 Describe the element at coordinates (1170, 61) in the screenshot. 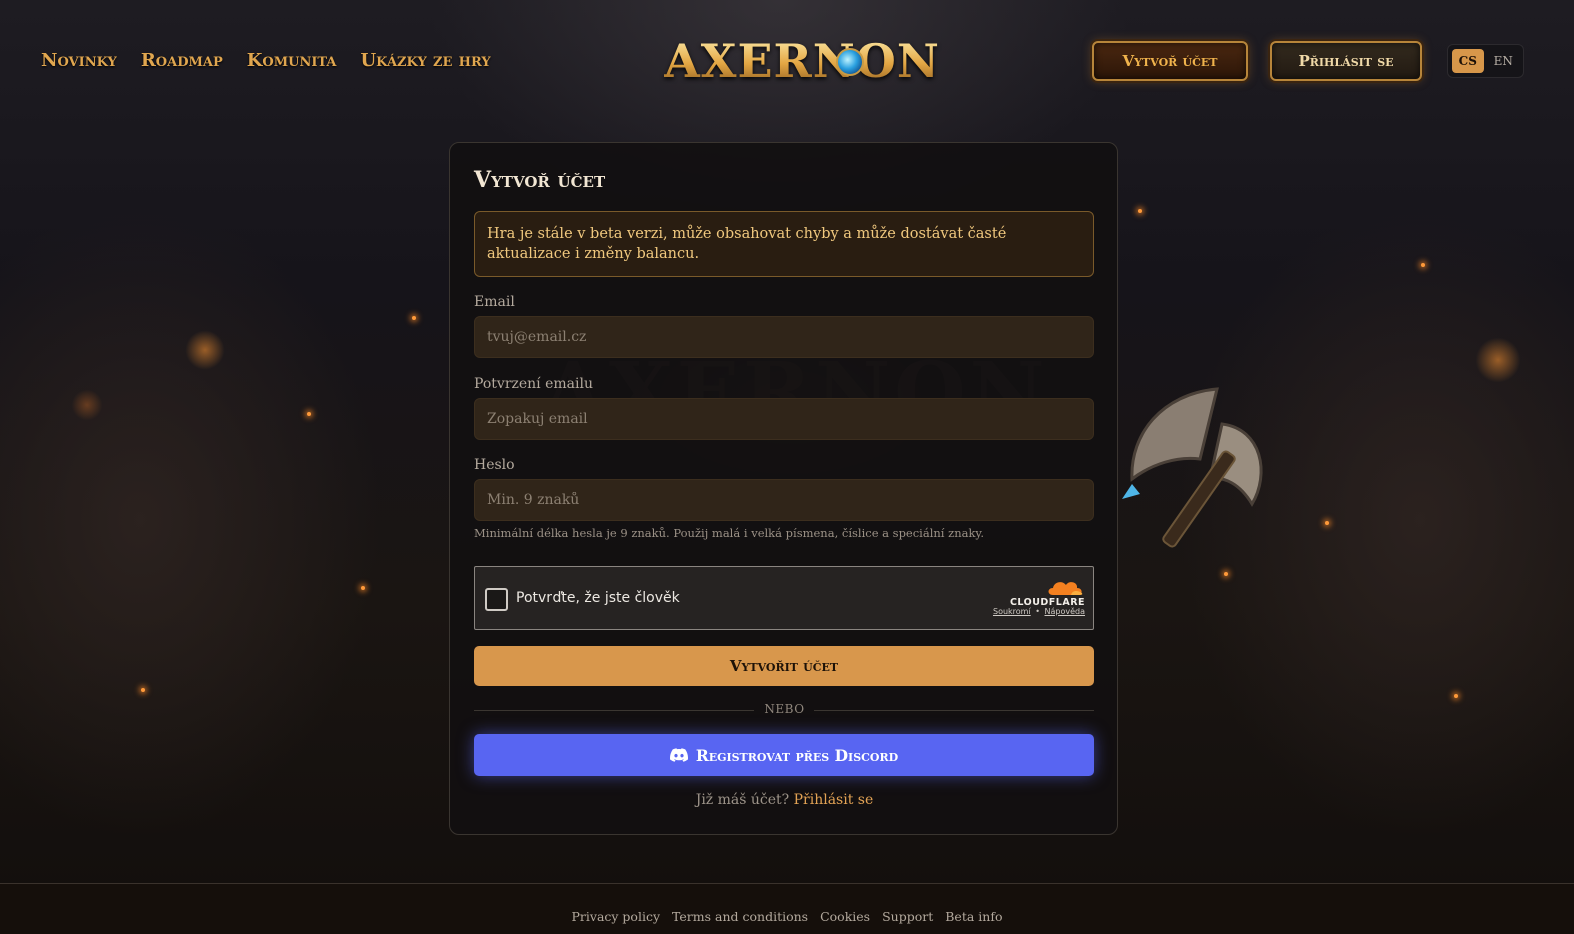

I see `header-create-account-button: Vytvoř účet` at that location.